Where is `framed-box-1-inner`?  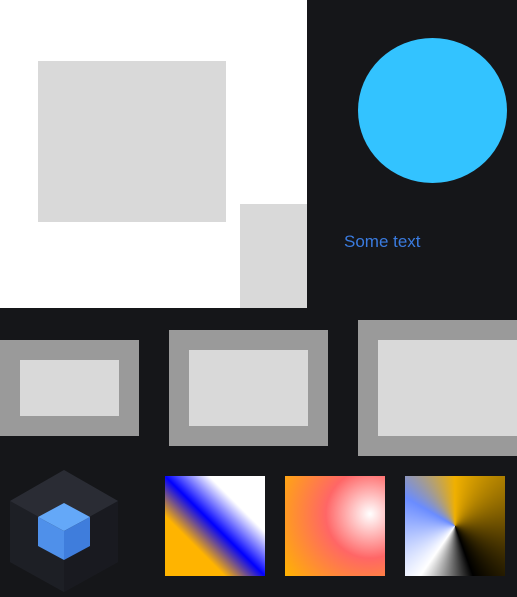 framed-box-1-inner is located at coordinates (69, 388).